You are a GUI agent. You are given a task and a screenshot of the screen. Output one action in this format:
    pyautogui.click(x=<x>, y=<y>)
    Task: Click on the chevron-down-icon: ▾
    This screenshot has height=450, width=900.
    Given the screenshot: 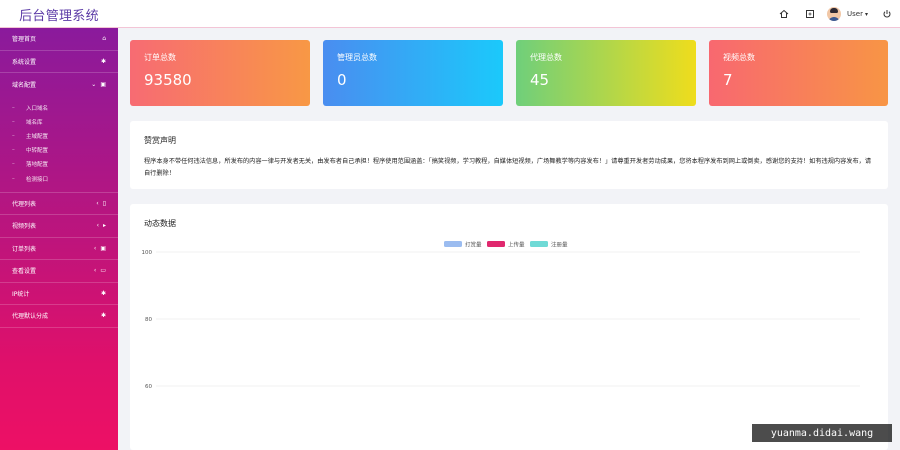 What is the action you would take?
    pyautogui.click(x=866, y=14)
    